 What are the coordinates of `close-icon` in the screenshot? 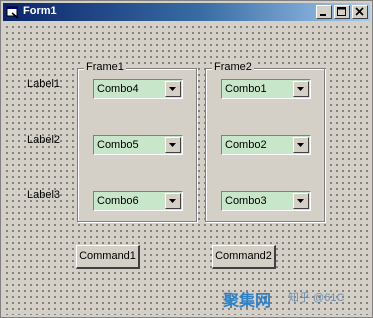 It's located at (359, 11).